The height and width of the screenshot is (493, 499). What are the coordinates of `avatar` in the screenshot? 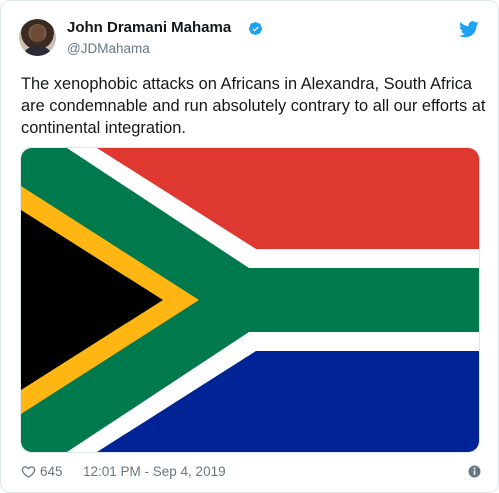 It's located at (37, 37).